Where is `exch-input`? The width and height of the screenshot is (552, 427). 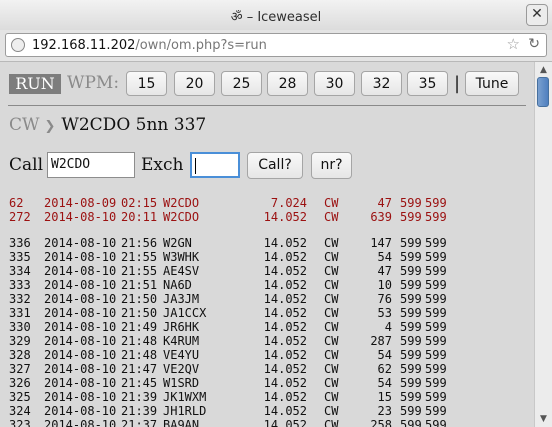 exch-input is located at coordinates (215, 165).